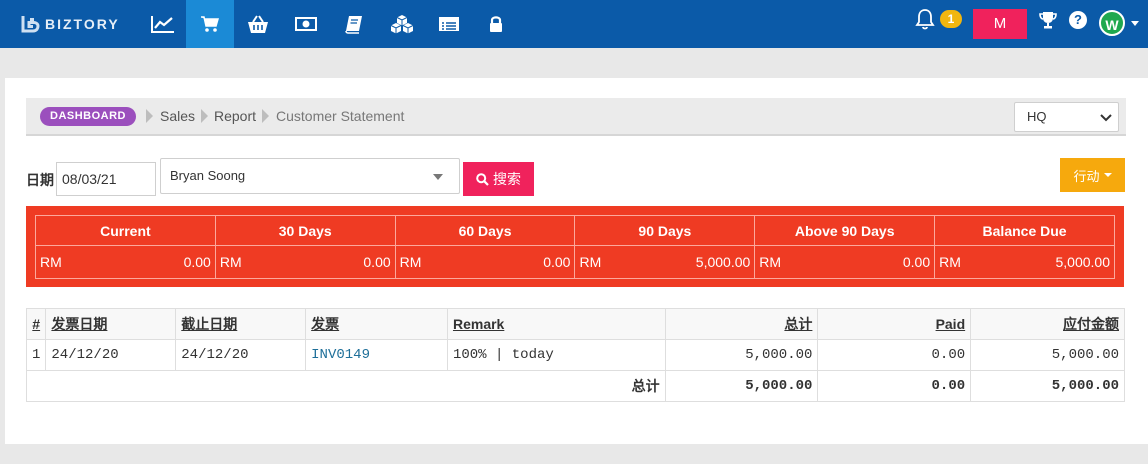  I want to click on table-header-row: # 发票日期 截止日期 发票 Remark 总计 Paid 应付金额, so click(575, 324).